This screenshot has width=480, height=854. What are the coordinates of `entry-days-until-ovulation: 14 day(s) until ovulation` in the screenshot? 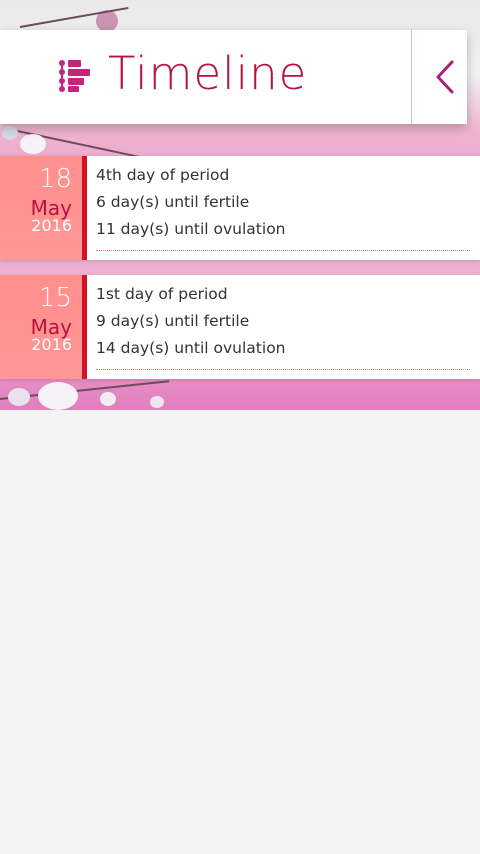 It's located at (191, 348).